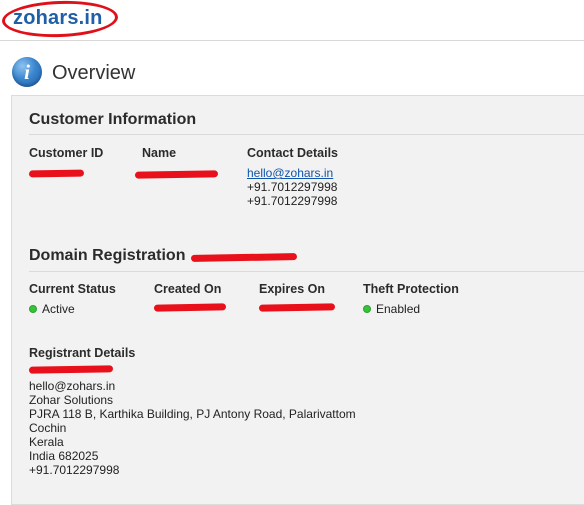 Image resolution: width=584 pixels, height=505 pixels. I want to click on redacted-domain-id, so click(244, 257).